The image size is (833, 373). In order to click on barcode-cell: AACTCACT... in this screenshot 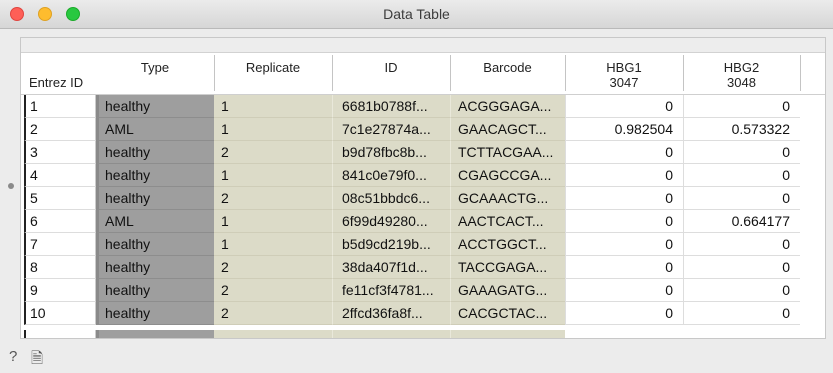, I will do `click(507, 221)`.